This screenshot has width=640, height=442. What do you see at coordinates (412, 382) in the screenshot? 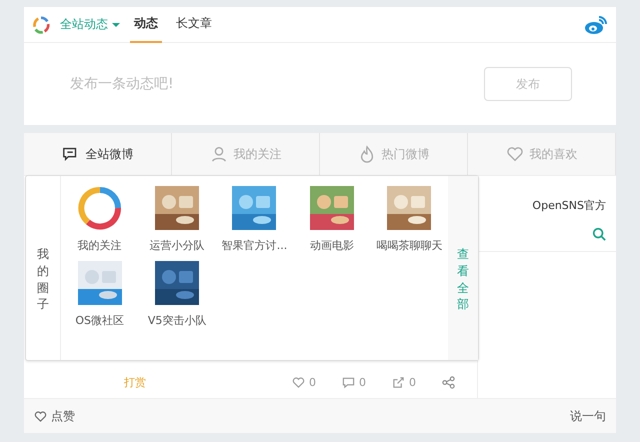
I see `repost-count: 0` at bounding box center [412, 382].